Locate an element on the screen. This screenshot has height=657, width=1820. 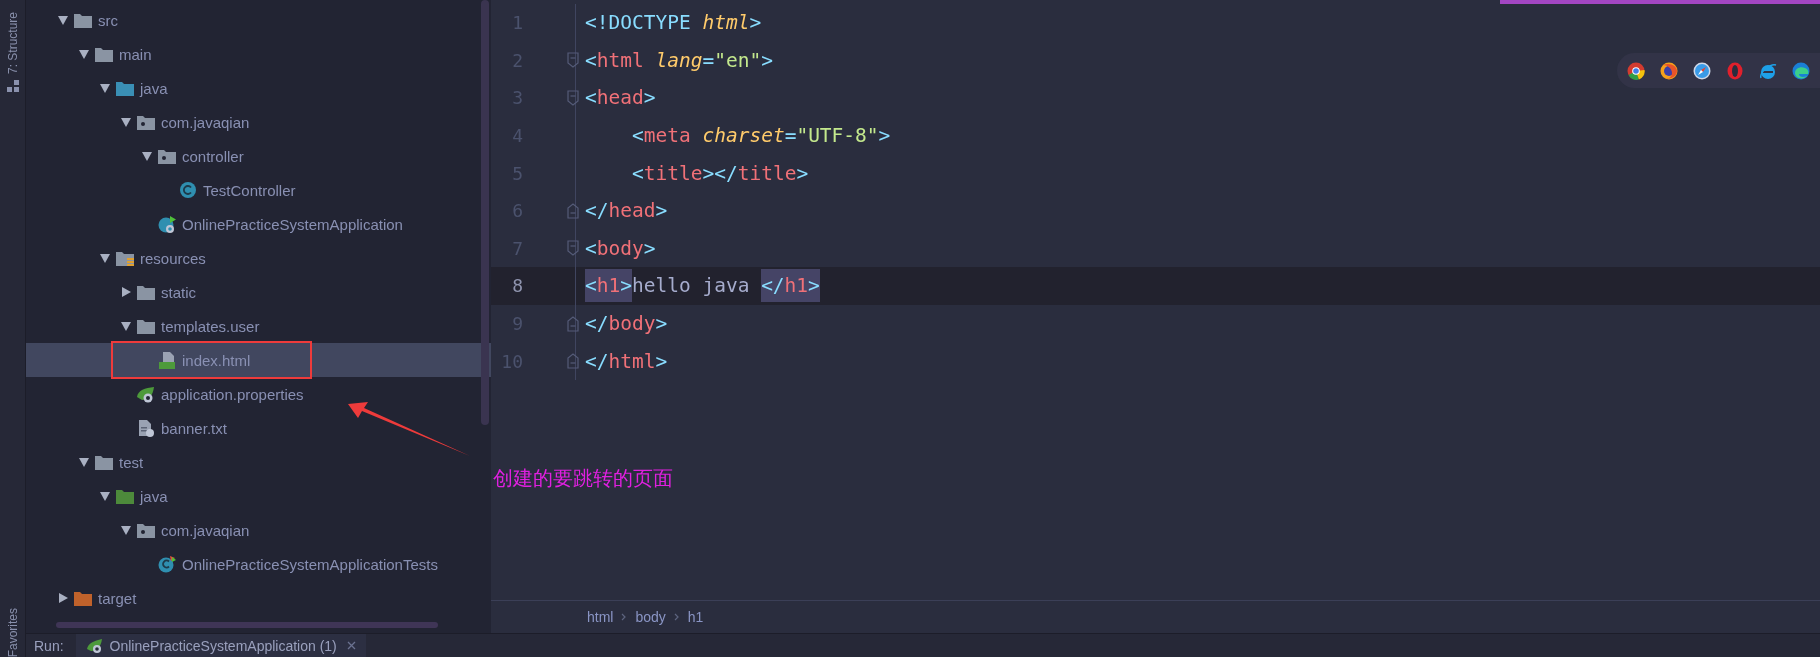
code-line: </body> is located at coordinates (626, 324).